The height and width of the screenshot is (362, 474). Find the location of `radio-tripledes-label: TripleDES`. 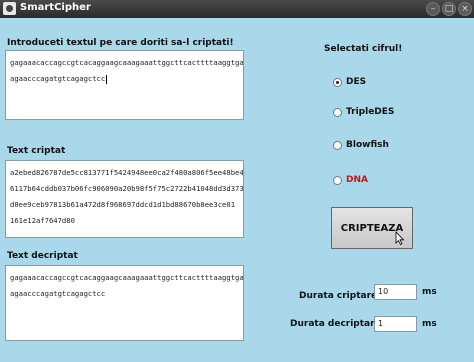

radio-tripledes-label: TripleDES is located at coordinates (370, 112).